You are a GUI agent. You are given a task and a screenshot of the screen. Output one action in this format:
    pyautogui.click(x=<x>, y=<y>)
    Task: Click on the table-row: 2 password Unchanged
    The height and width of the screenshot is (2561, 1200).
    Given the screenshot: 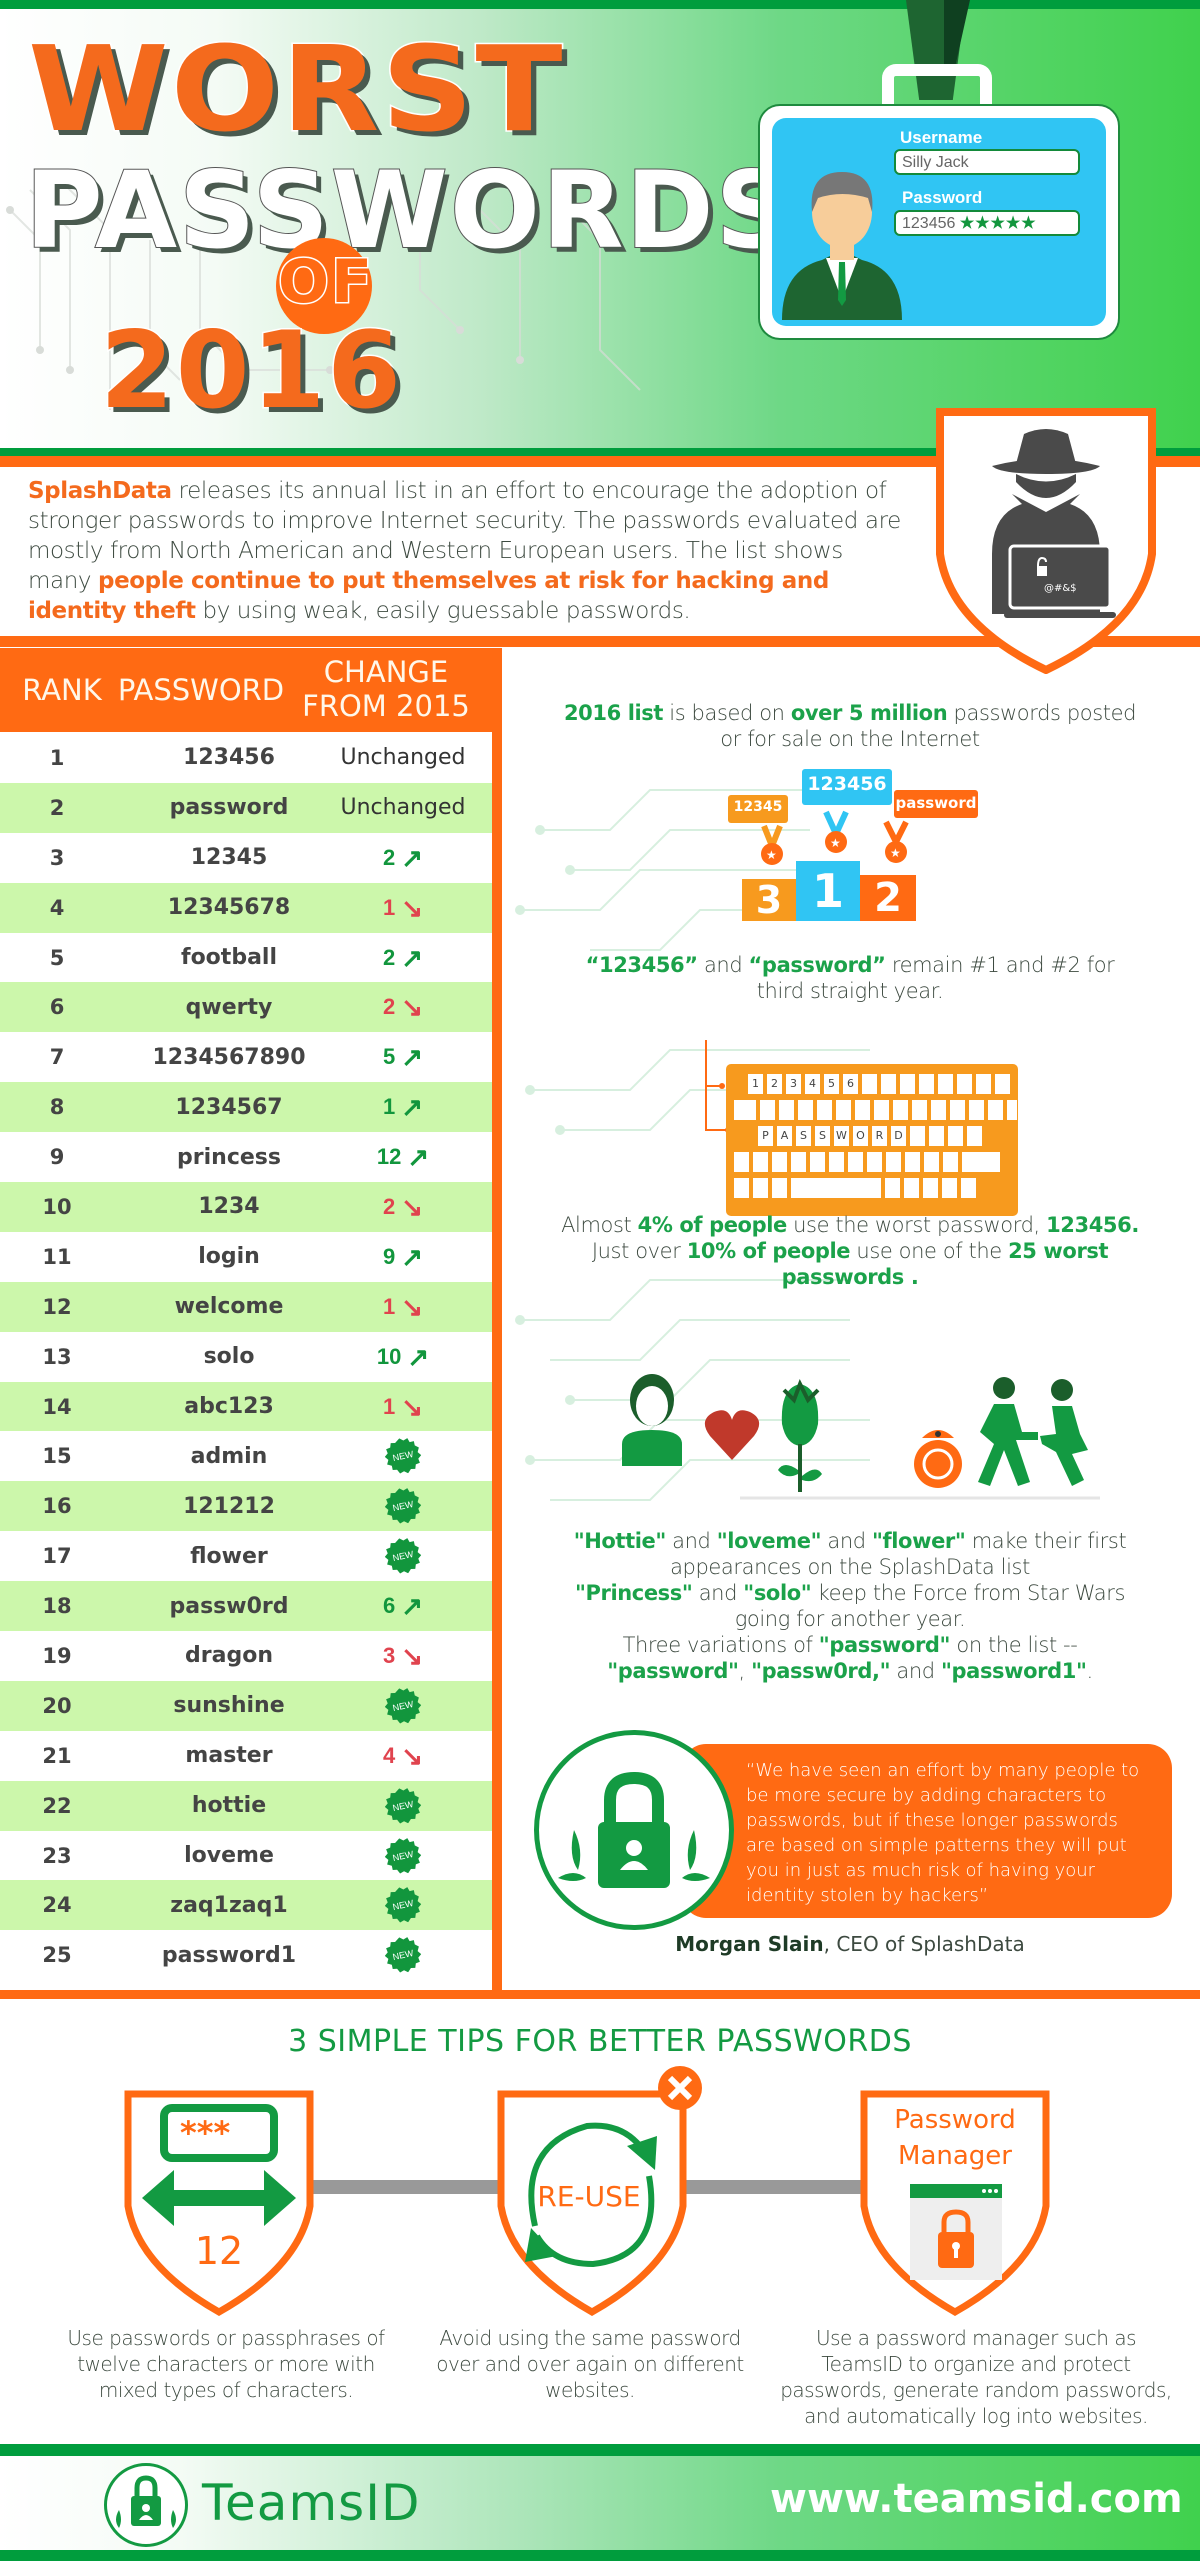 What is the action you would take?
    pyautogui.click(x=246, y=807)
    